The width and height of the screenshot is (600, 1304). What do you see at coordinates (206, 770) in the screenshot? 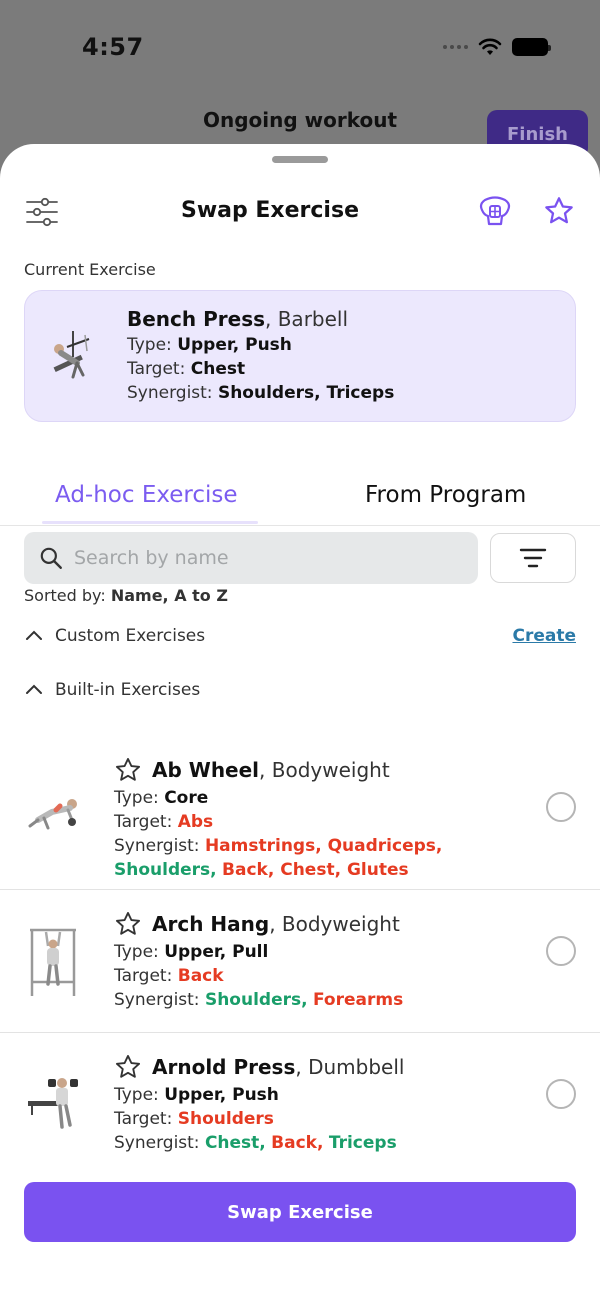
I see `exercise-name: Ab Wheel` at bounding box center [206, 770].